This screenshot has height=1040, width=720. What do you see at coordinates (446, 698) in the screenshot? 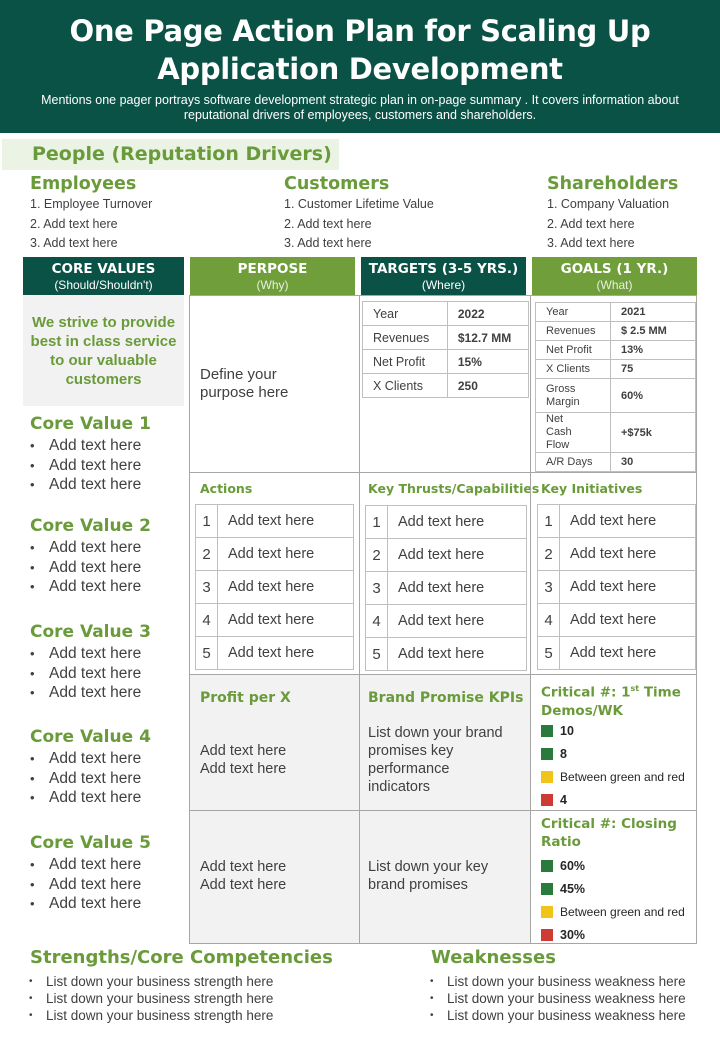
I see `brand-kpi-title: Brand Promise KPIs` at bounding box center [446, 698].